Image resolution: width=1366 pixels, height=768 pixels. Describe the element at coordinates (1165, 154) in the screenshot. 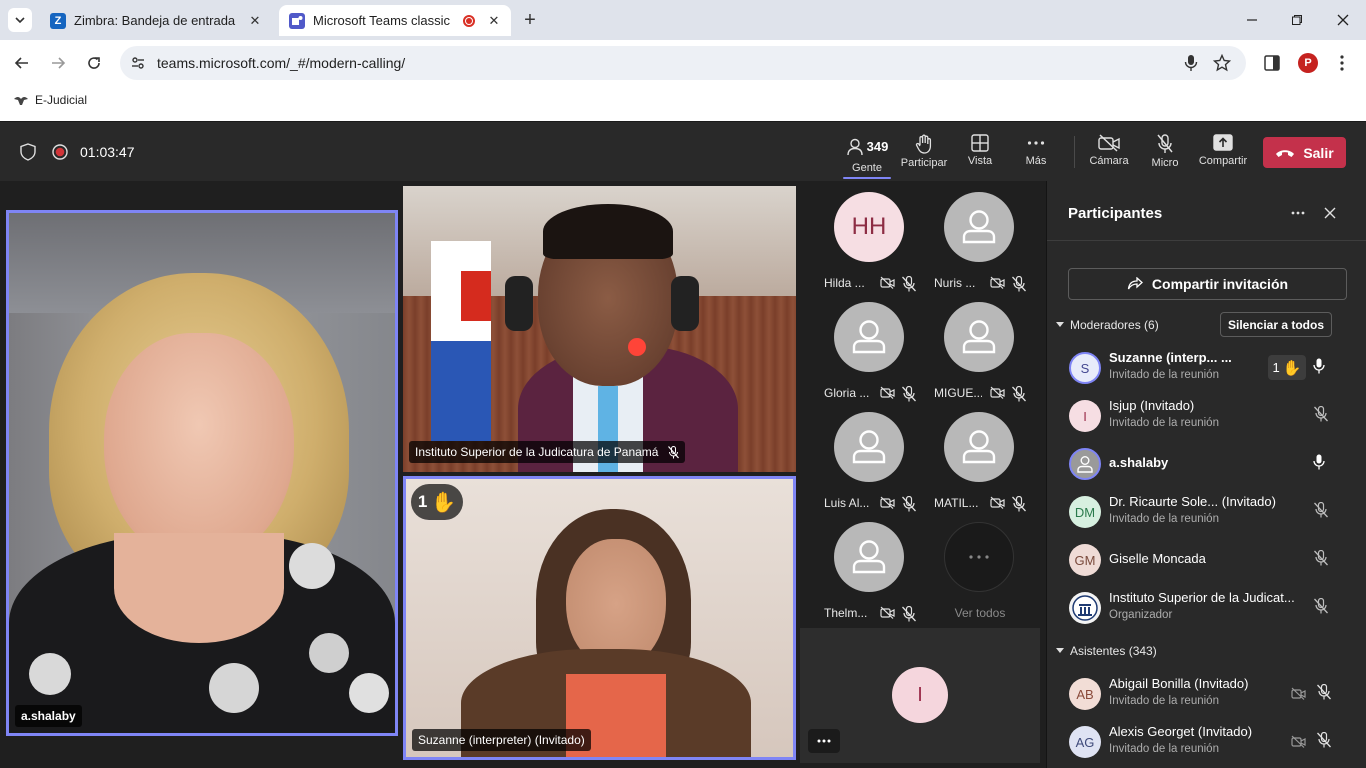

I see `mic-button: Micro` at that location.